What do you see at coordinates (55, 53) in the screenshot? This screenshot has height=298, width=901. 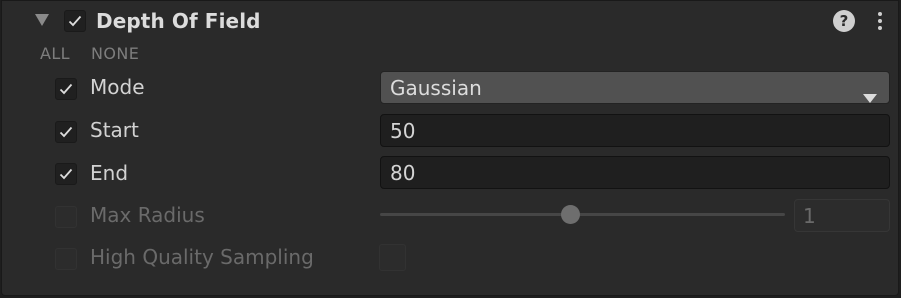 I see `all-toggle-button: ALL` at bounding box center [55, 53].